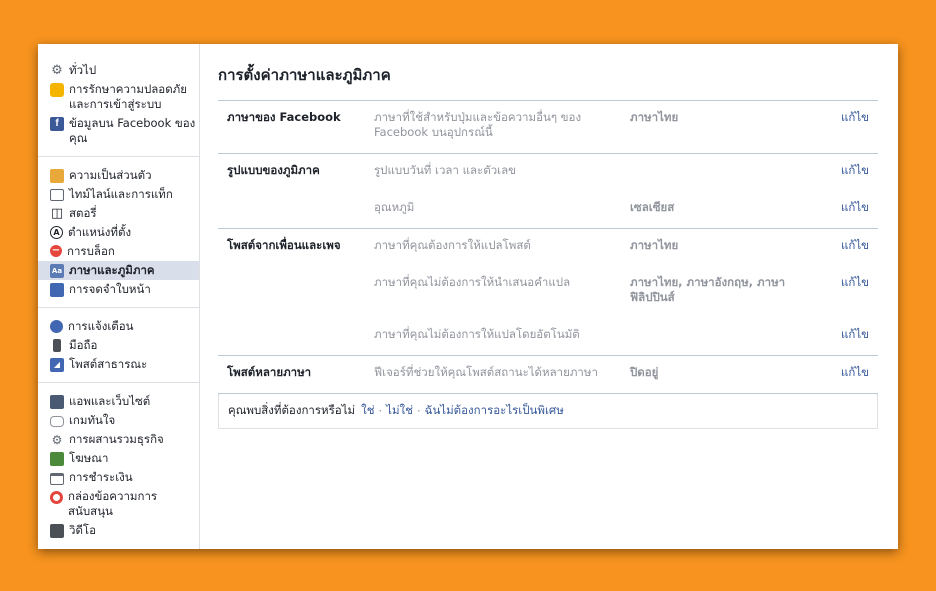 This screenshot has height=591, width=936. What do you see at coordinates (91, 251) in the screenshot?
I see `sidebar-item-label: การบล็อก` at bounding box center [91, 251].